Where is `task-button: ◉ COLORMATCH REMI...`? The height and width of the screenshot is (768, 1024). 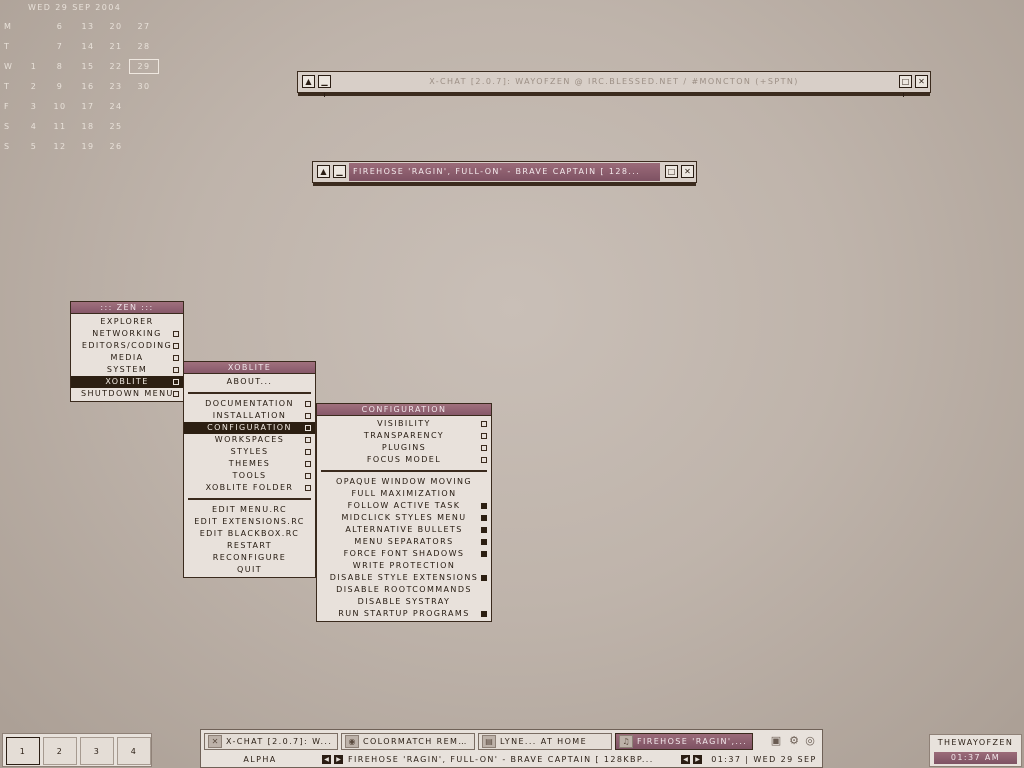
task-button: ◉ COLORMATCH REMI... is located at coordinates (408, 741).